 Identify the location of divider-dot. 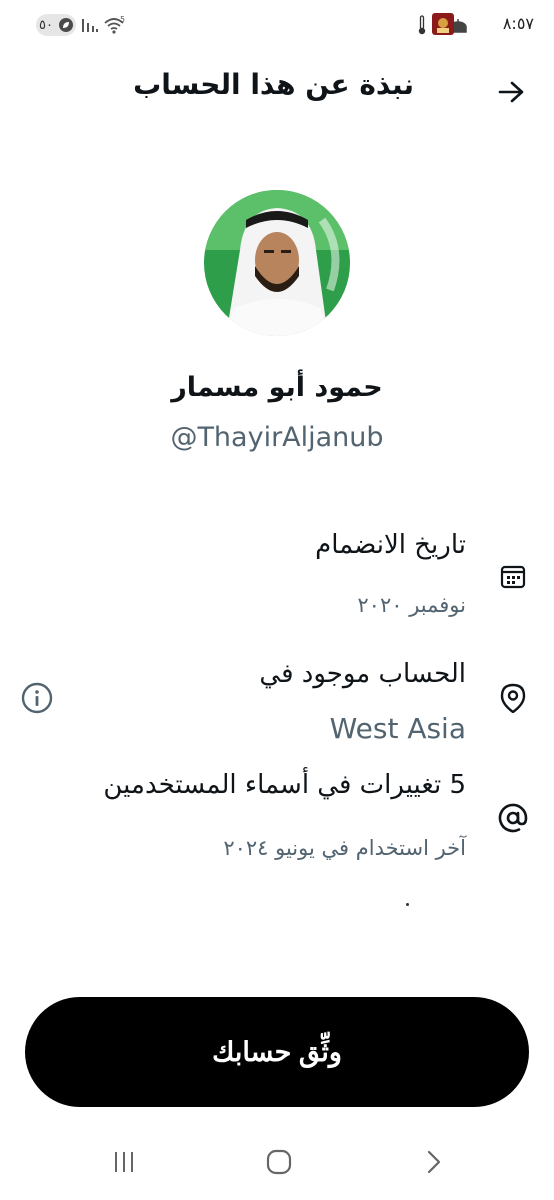
(407, 904).